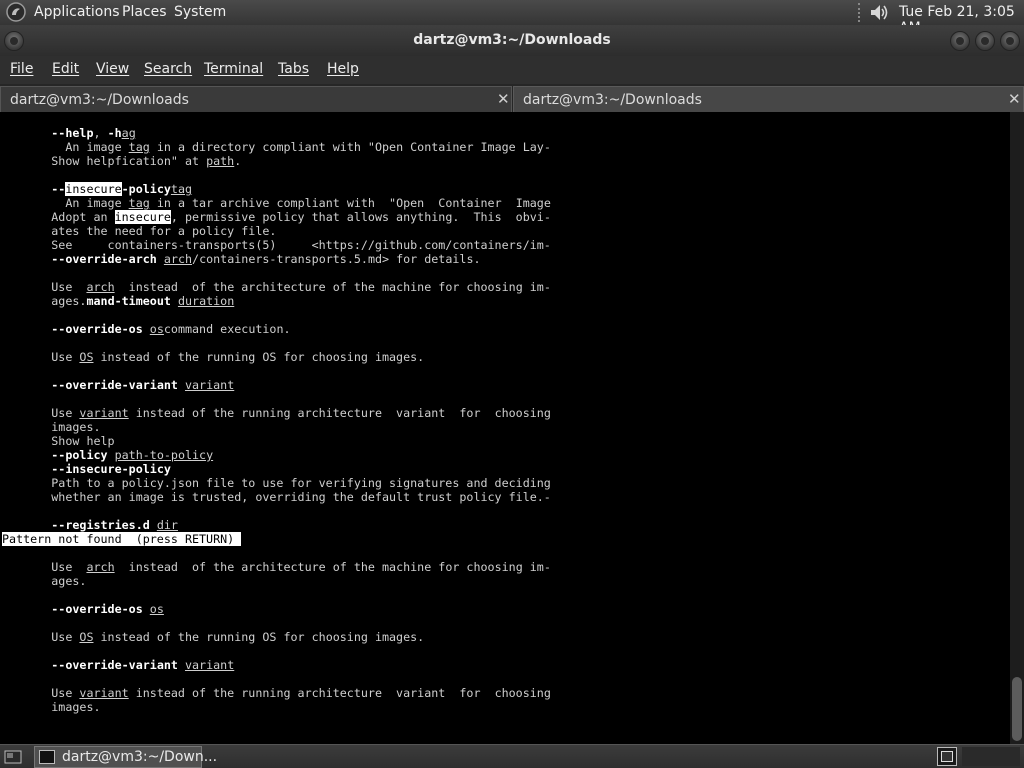 The height and width of the screenshot is (768, 1024). What do you see at coordinates (861, 12) in the screenshot?
I see `panel-separator` at bounding box center [861, 12].